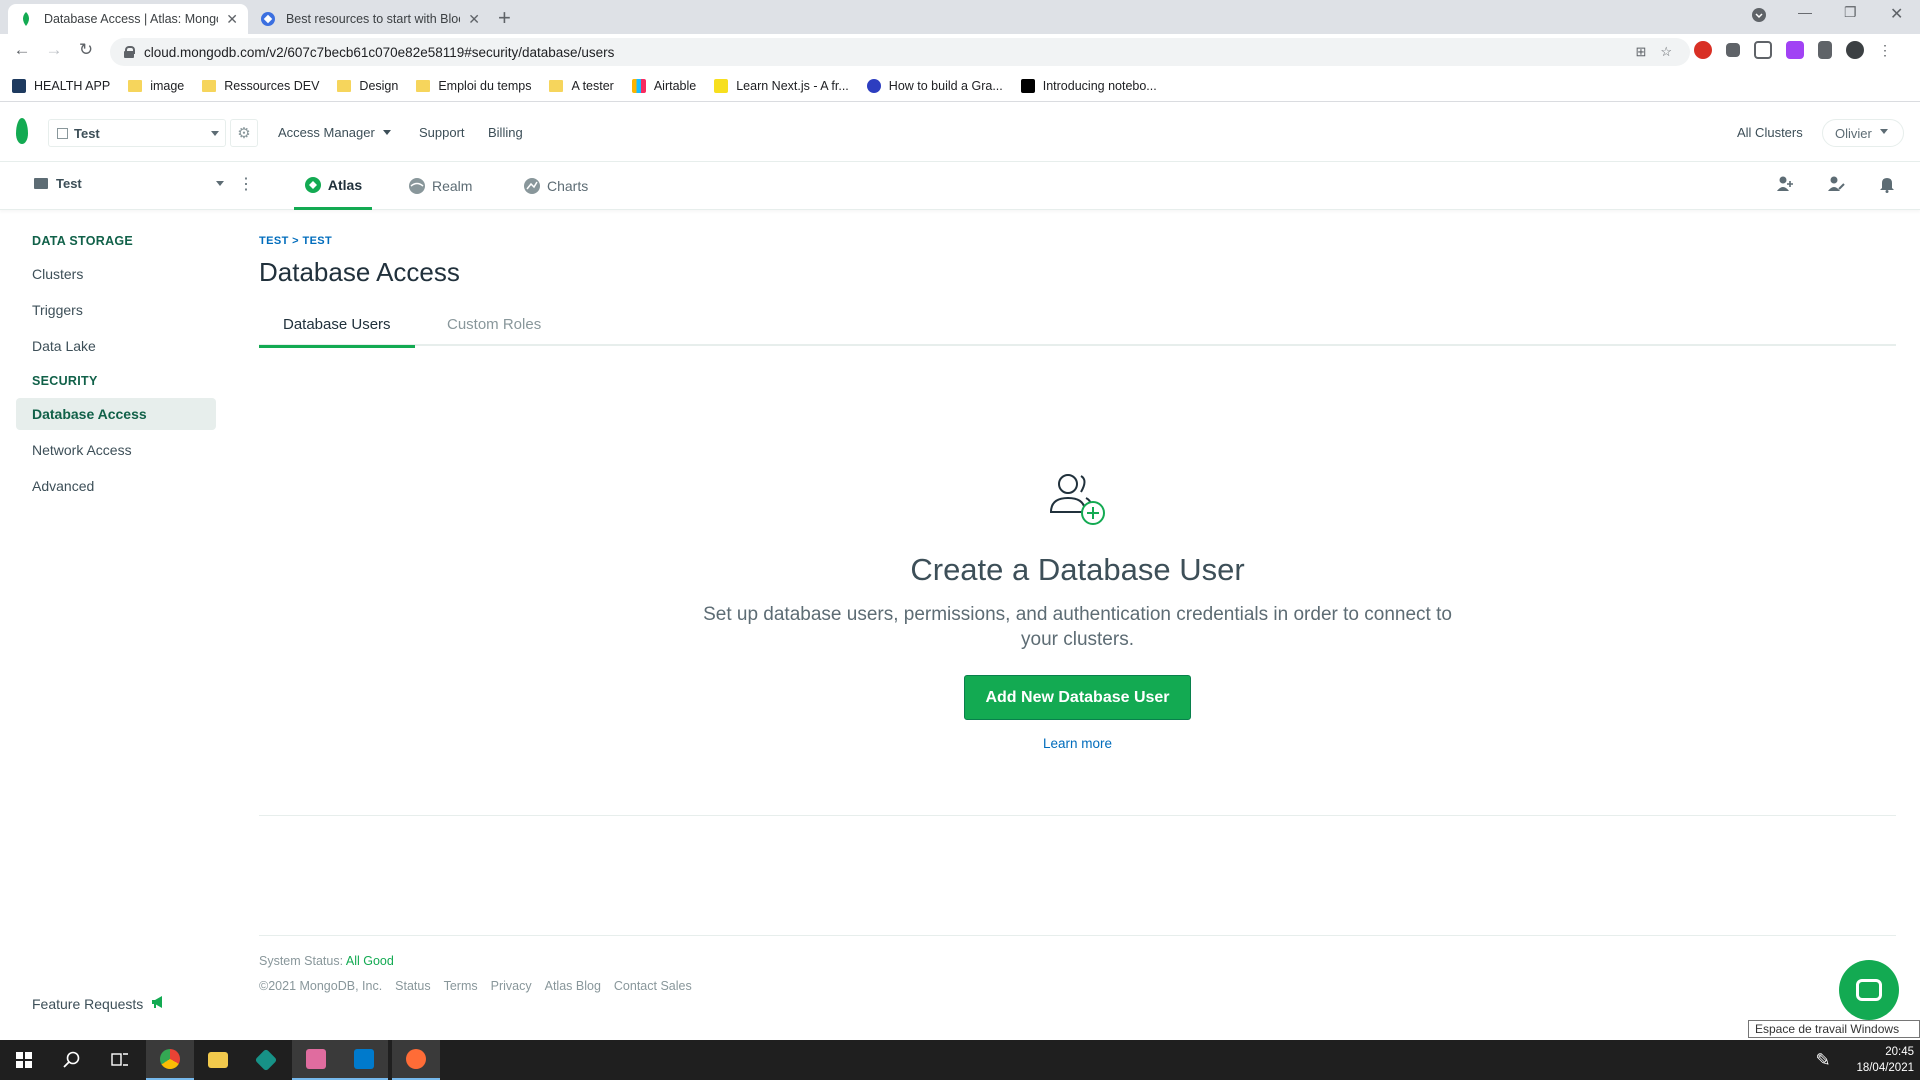 The image size is (1920, 1080). What do you see at coordinates (417, 186) in the screenshot?
I see `realm-icon` at bounding box center [417, 186].